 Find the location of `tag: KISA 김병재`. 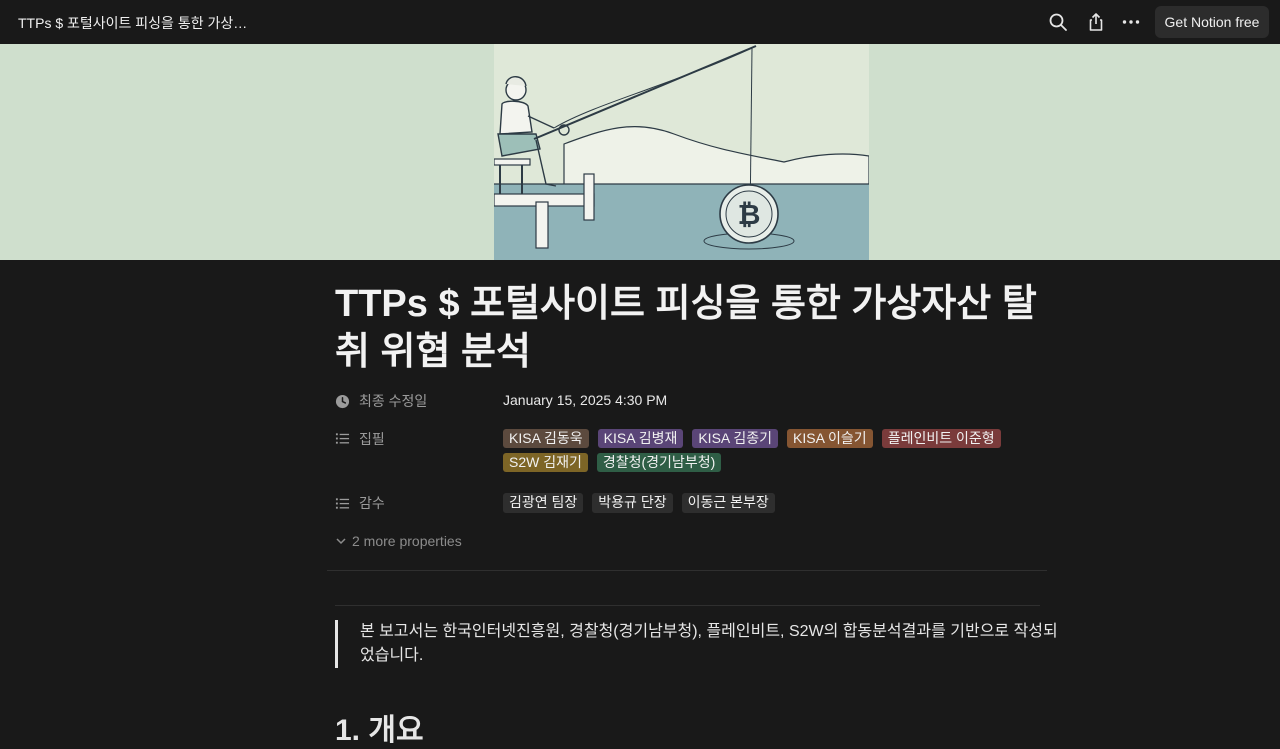

tag: KISA 김병재 is located at coordinates (640, 438).